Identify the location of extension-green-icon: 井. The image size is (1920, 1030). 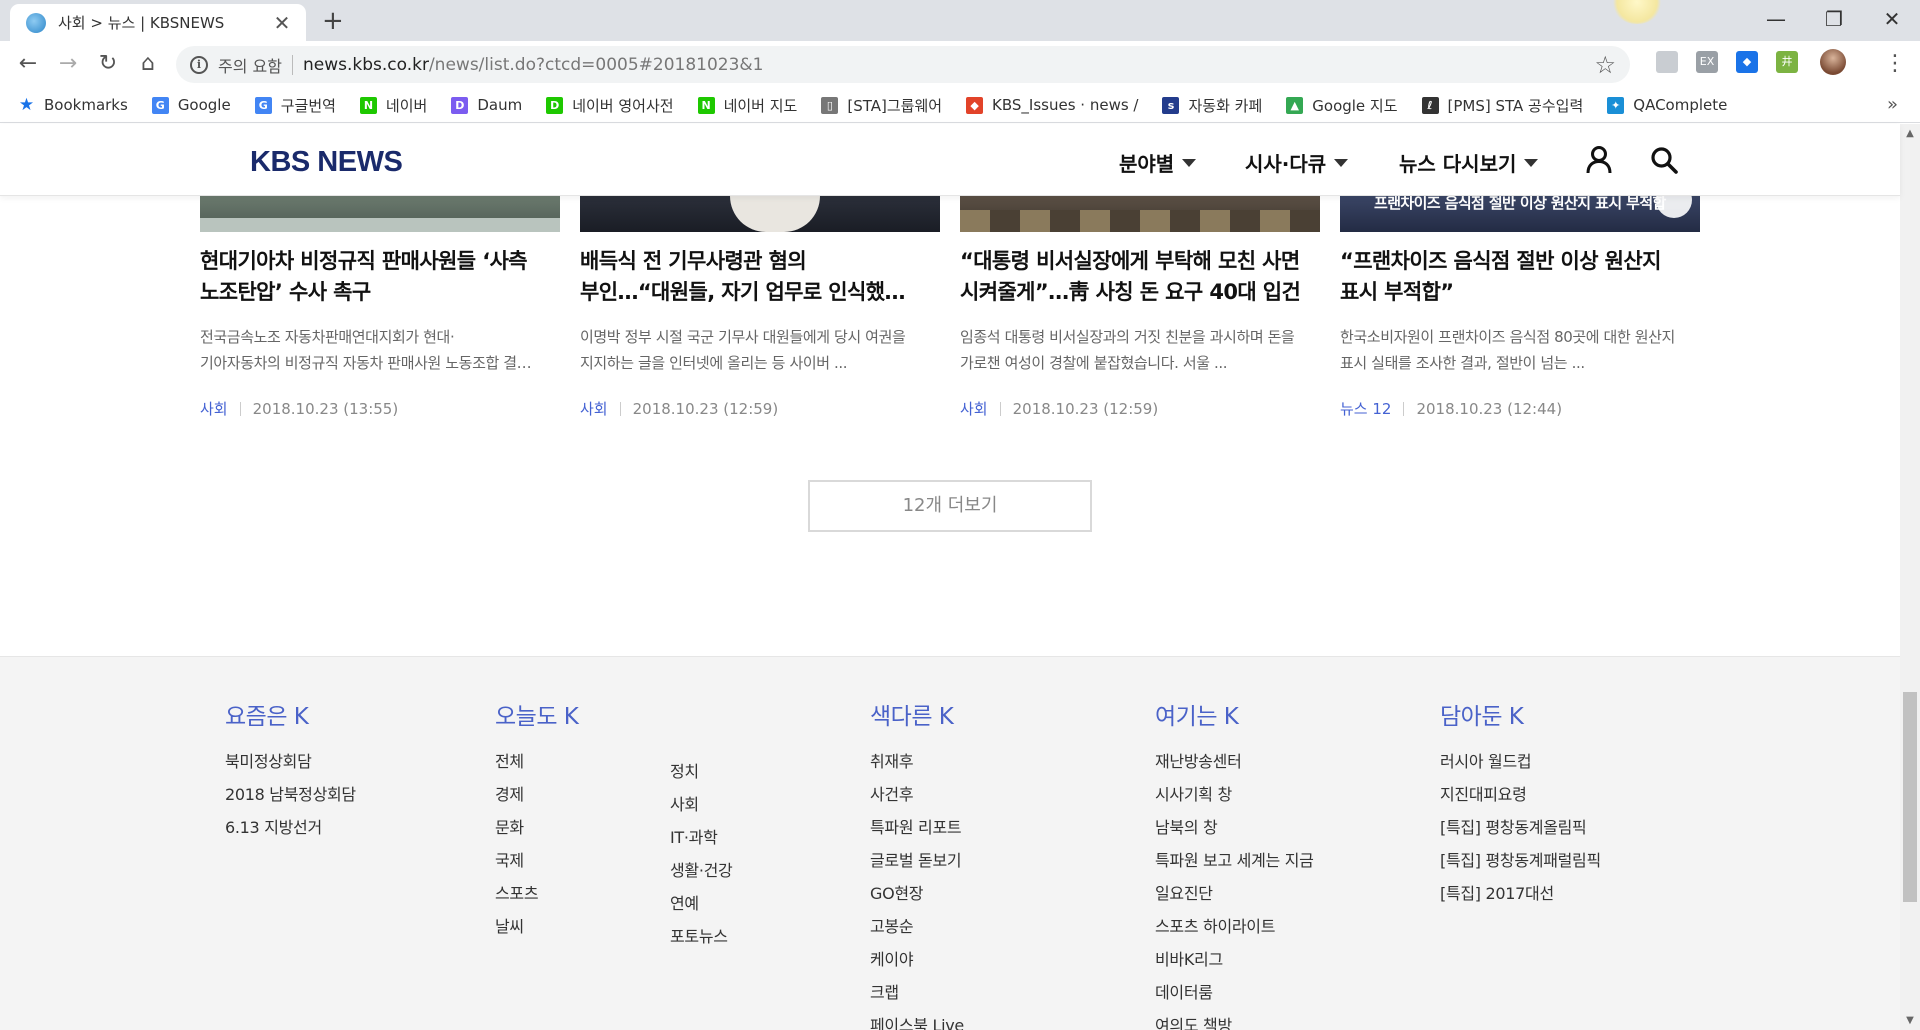
(1787, 62).